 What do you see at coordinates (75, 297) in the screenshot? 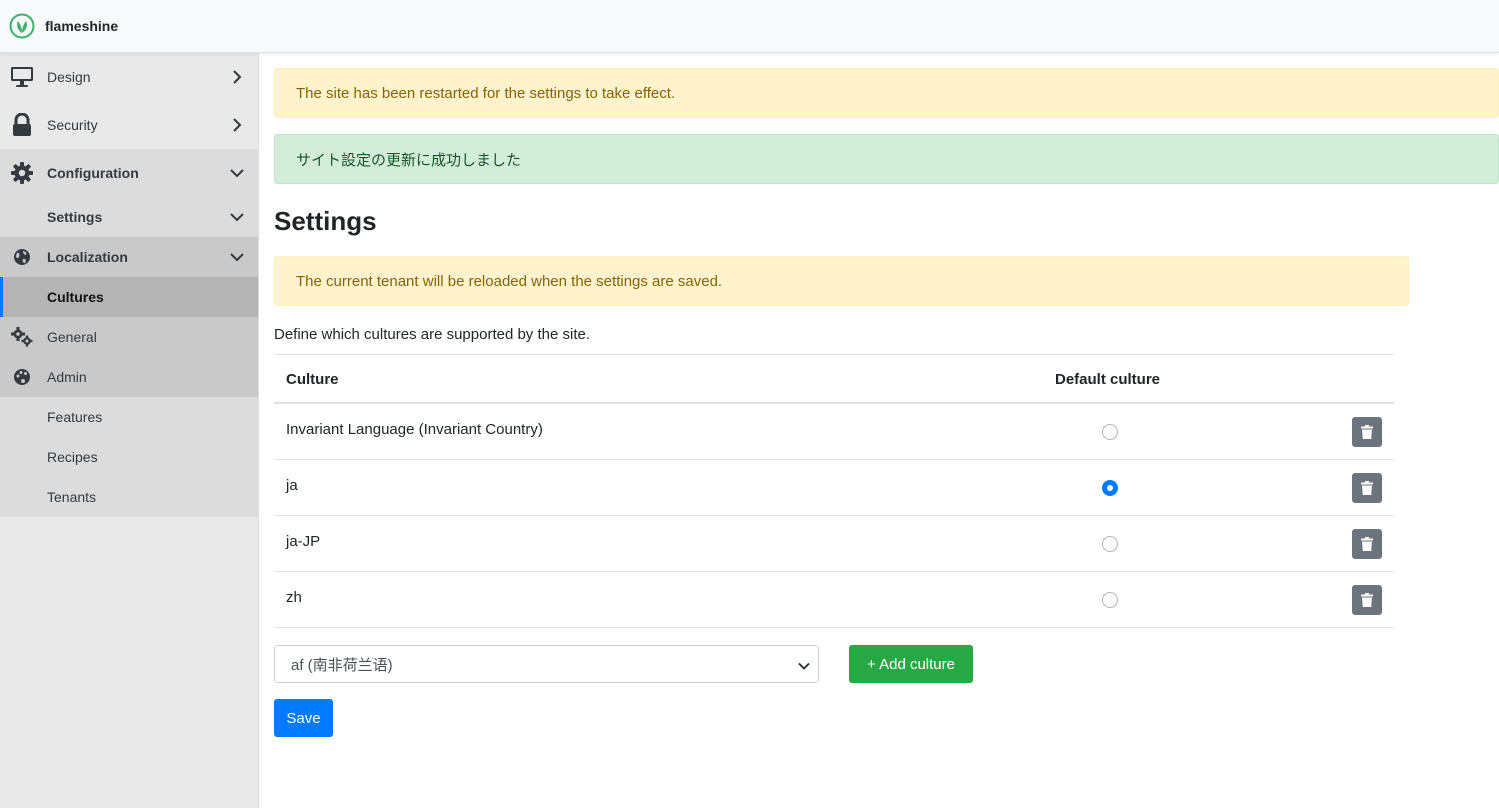
I see `sidebar-item-label: Cultures` at bounding box center [75, 297].